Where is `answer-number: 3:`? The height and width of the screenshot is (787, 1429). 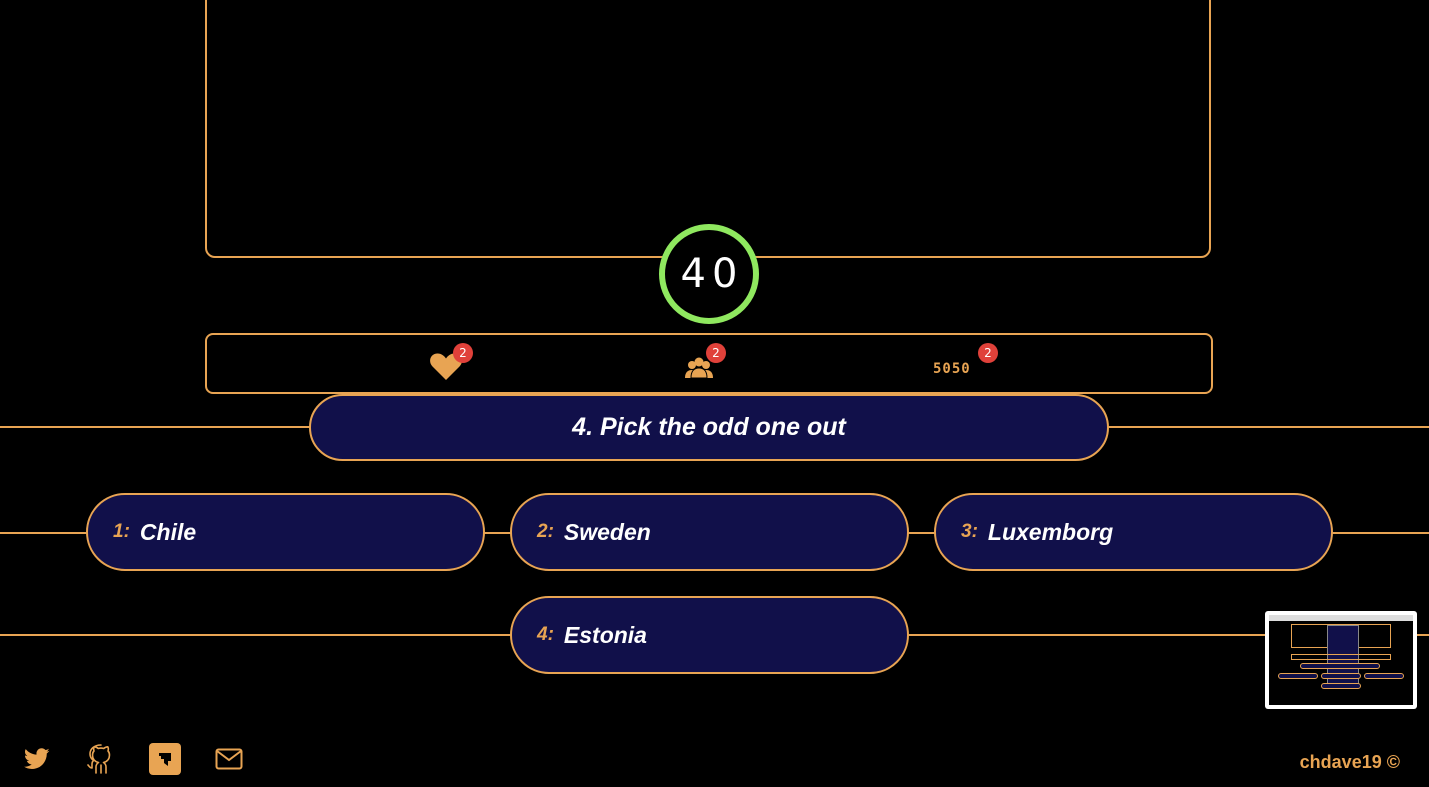 answer-number: 3: is located at coordinates (969, 531).